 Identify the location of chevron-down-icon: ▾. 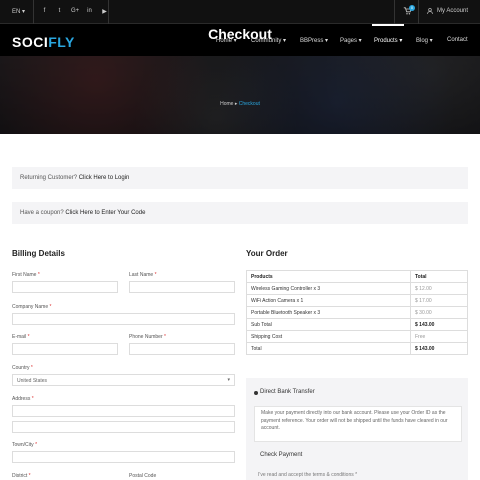
(228, 380).